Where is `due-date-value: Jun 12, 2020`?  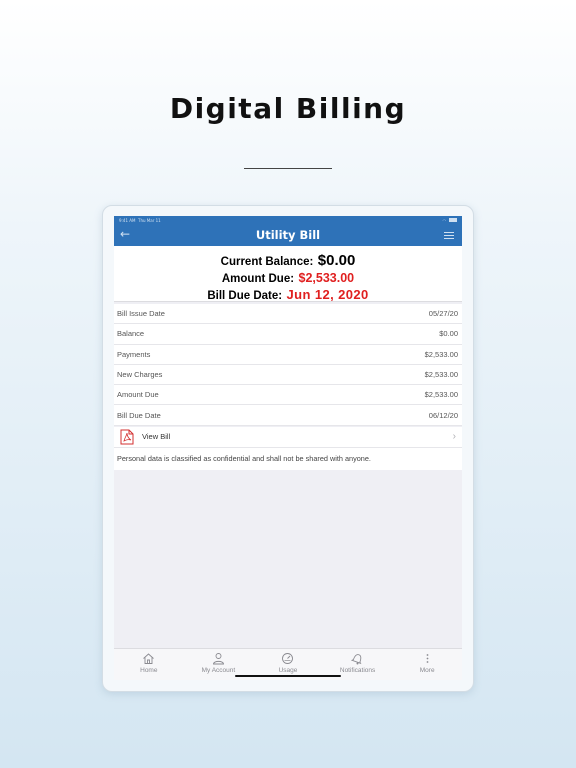 due-date-value: Jun 12, 2020 is located at coordinates (327, 294).